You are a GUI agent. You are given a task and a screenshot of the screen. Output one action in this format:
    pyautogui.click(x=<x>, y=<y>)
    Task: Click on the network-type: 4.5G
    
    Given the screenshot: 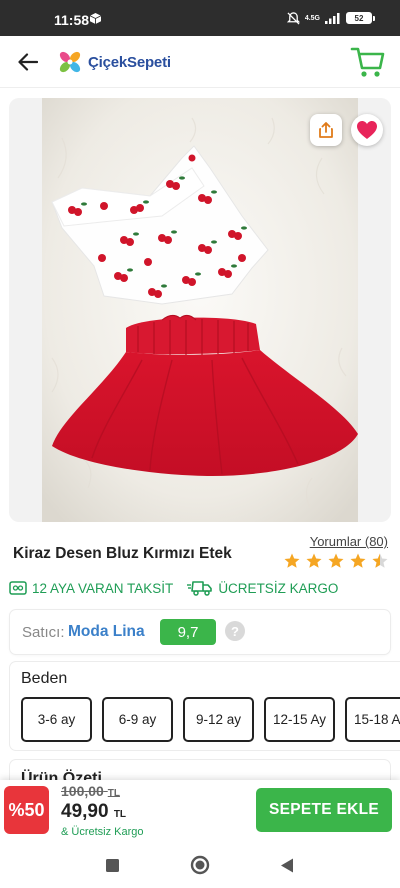 What is the action you would take?
    pyautogui.click(x=312, y=18)
    